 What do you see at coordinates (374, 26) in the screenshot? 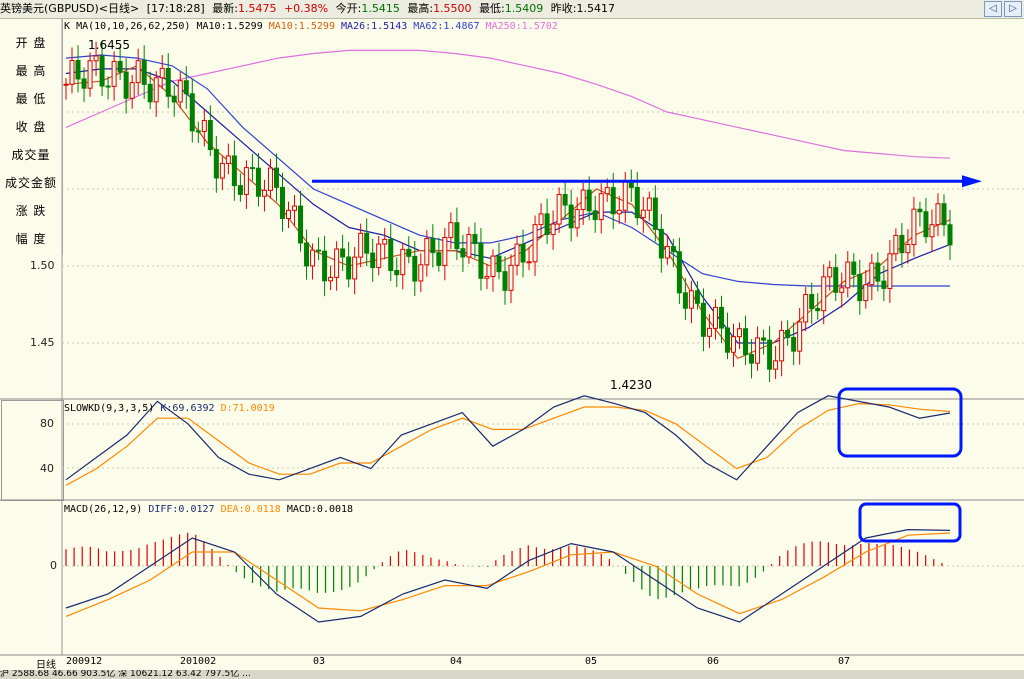
I see `ma26-value: MA26:1.5143` at bounding box center [374, 26].